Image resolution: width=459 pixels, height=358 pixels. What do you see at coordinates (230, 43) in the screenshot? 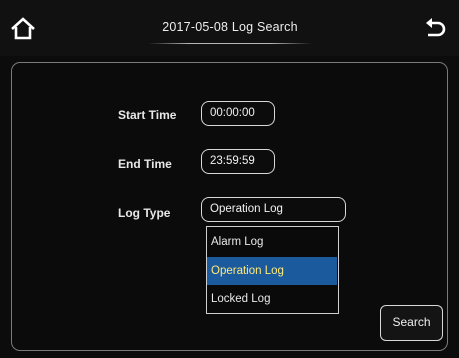
I see `title-underline` at bounding box center [230, 43].